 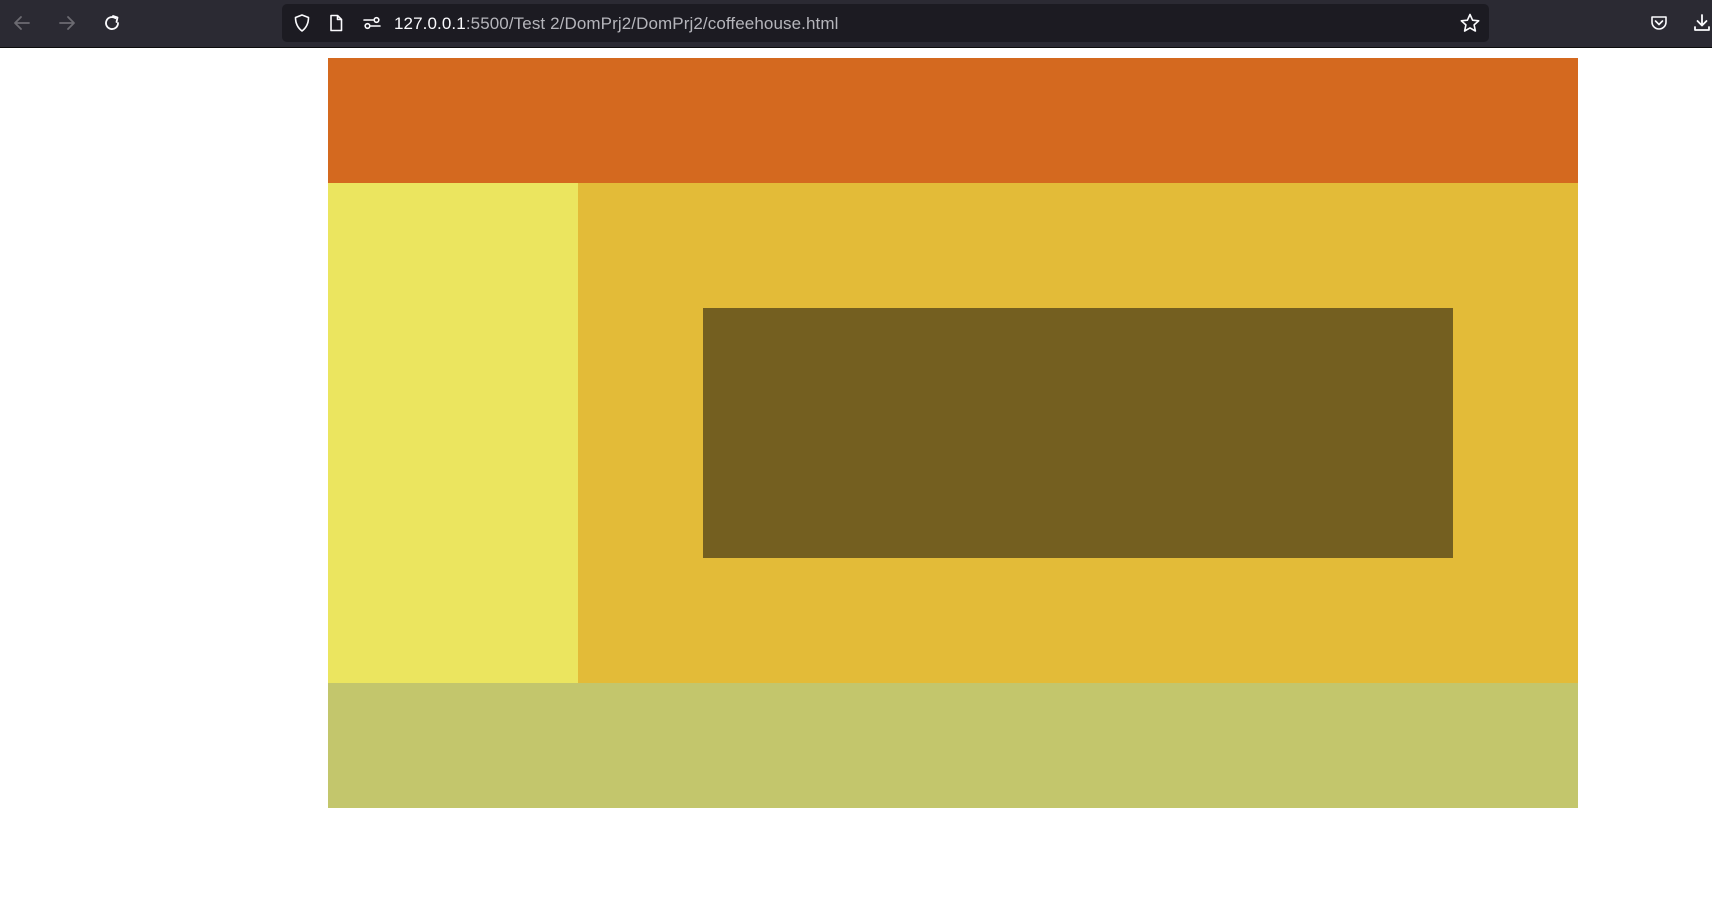 I want to click on permissions-icon, so click(x=372, y=23).